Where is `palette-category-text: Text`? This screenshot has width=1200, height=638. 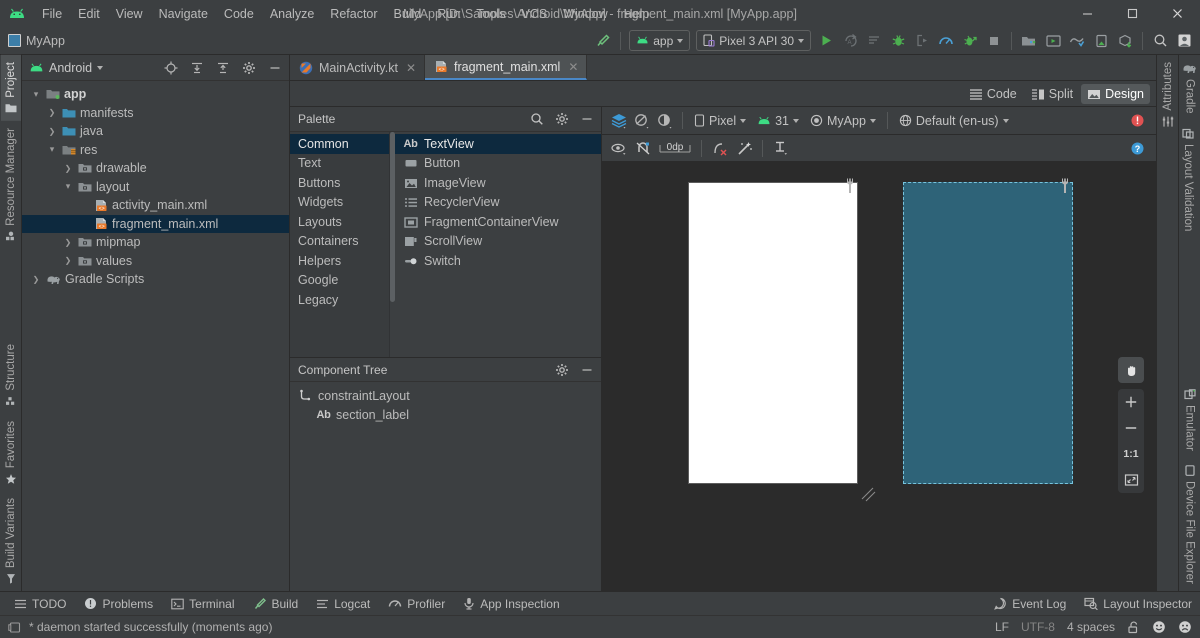 palette-category-text: Text is located at coordinates (339, 164).